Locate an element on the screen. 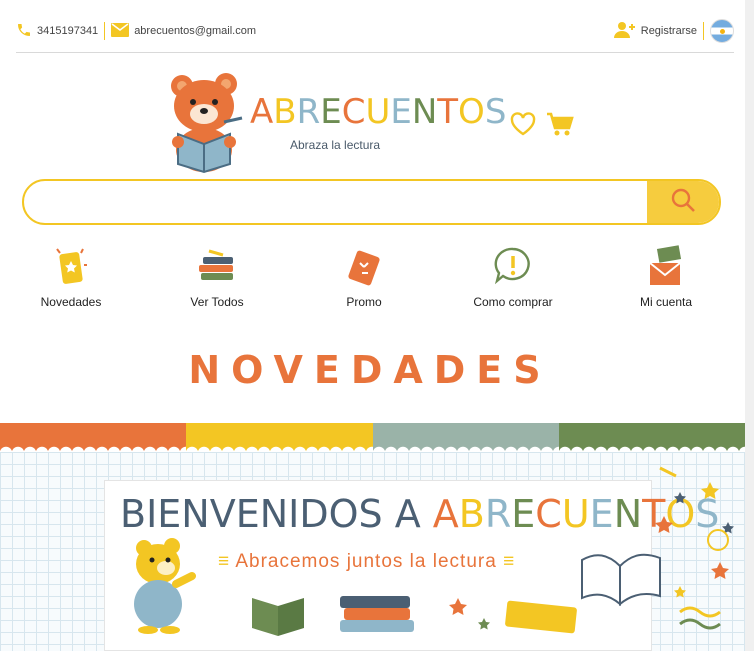 This screenshot has height=651, width=754. section-title: NOVEDADES is located at coordinates (370, 370).